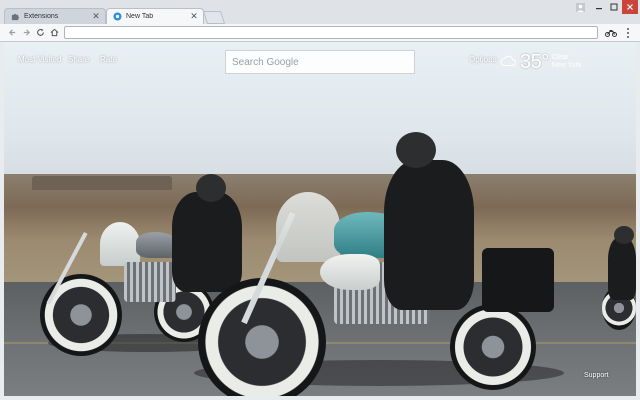  What do you see at coordinates (41, 16) in the screenshot?
I see `tab-extensions-label: Extensions` at bounding box center [41, 16].